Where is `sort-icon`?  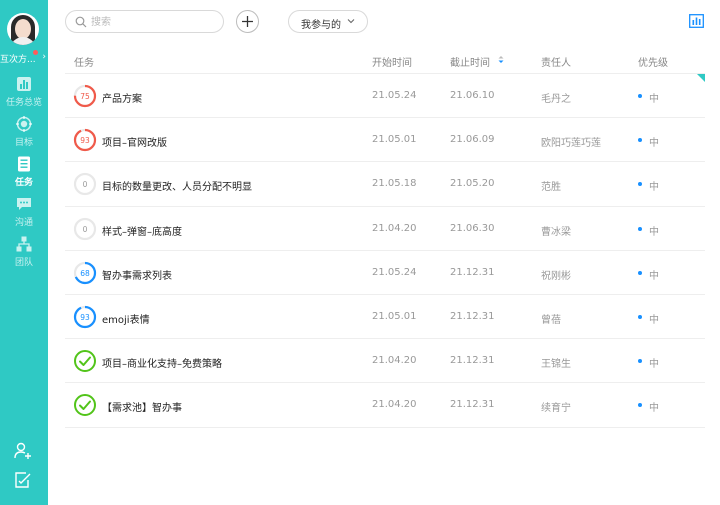
sort-icon is located at coordinates (501, 59).